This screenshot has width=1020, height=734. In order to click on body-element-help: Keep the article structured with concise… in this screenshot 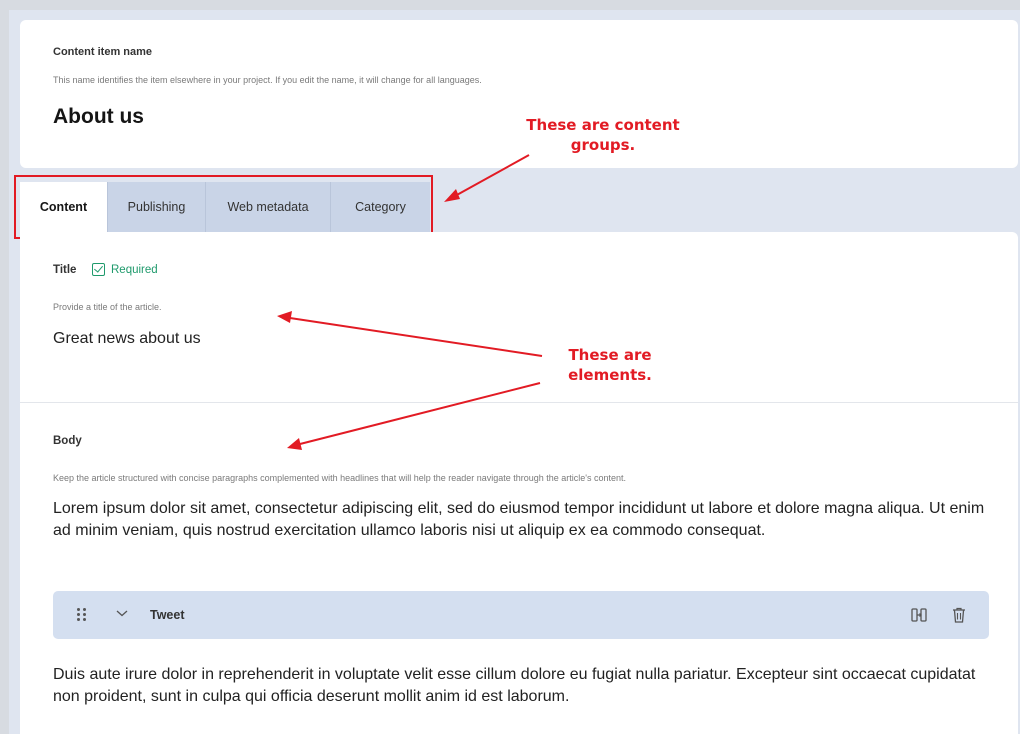, I will do `click(340, 478)`.